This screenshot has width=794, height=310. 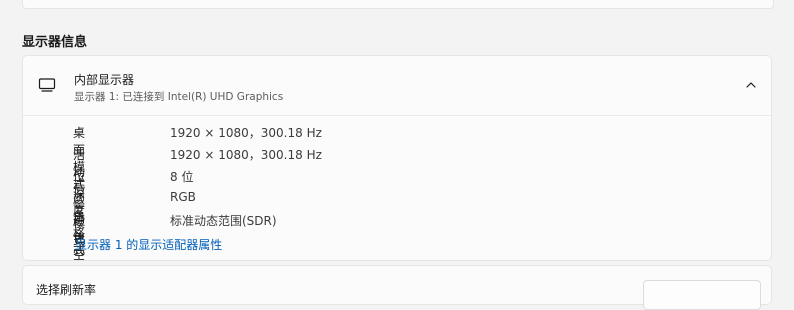 I want to click on adapter-properties-link: 显示器 1 的显示适配器属性, so click(x=148, y=244).